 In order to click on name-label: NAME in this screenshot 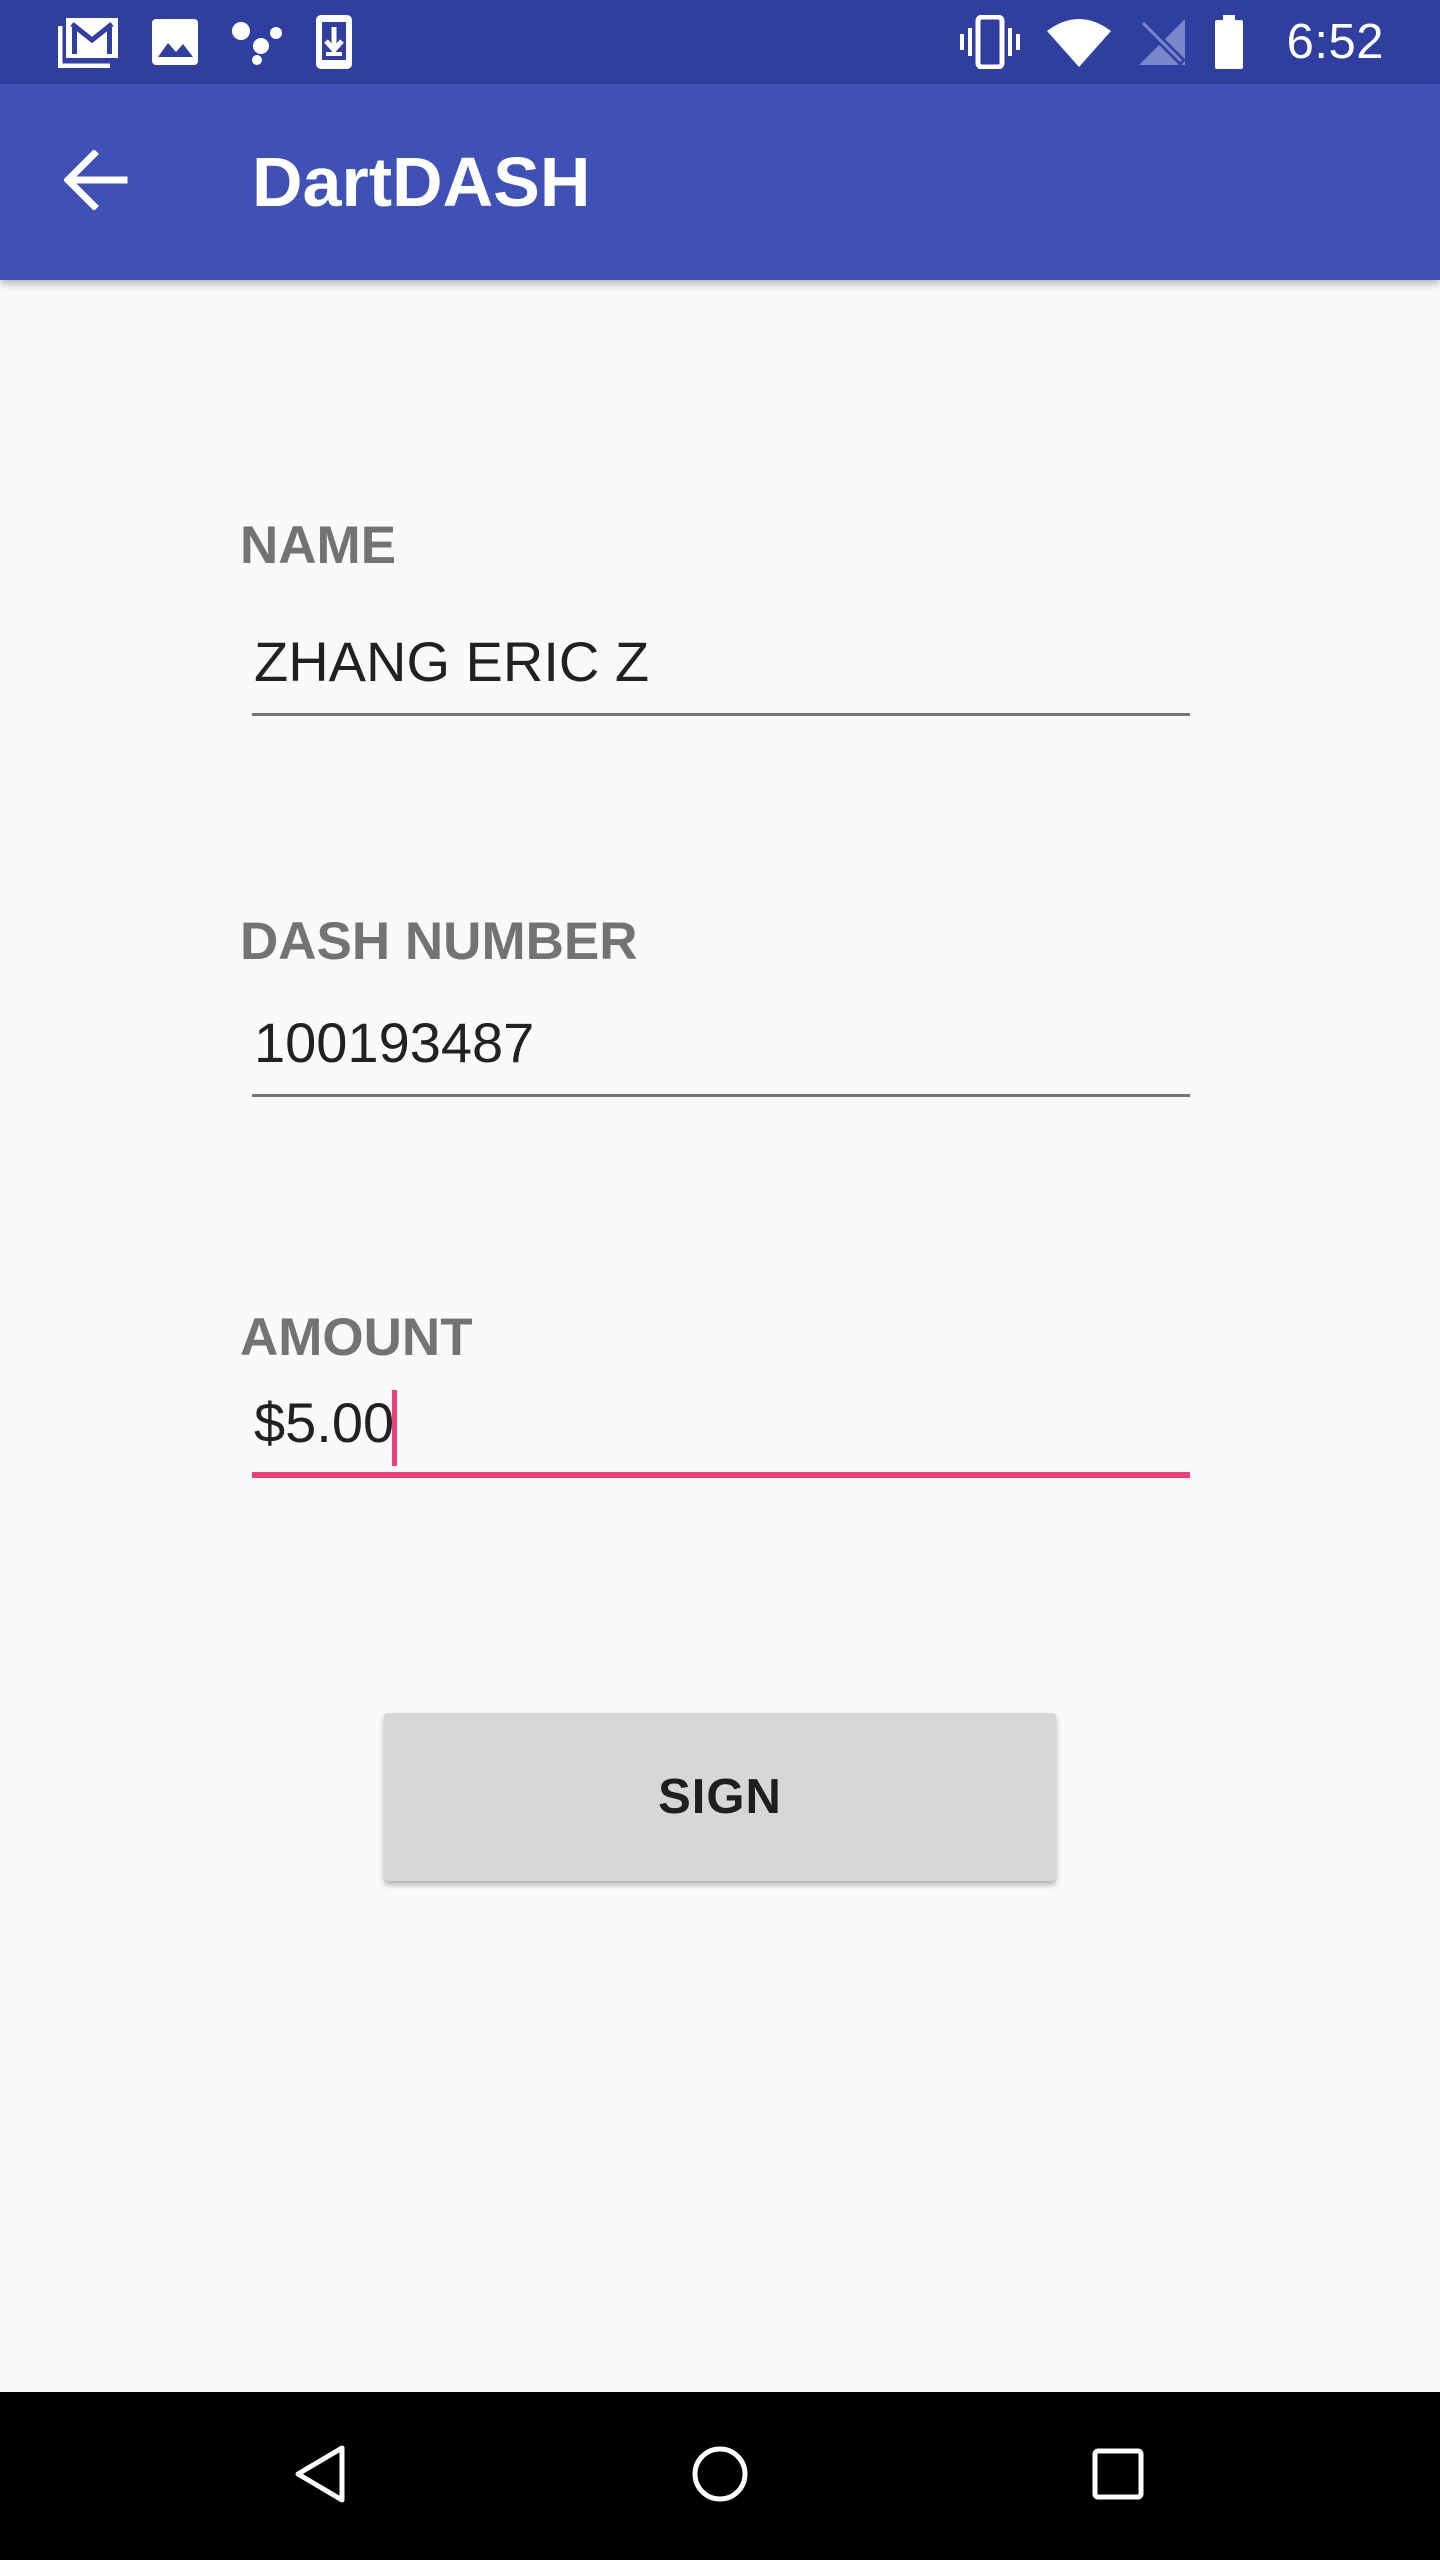, I will do `click(318, 545)`.